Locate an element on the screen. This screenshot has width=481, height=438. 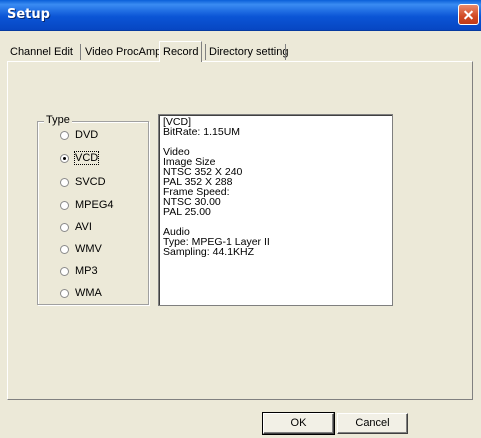
radio-mp3-icon is located at coordinates (64, 271).